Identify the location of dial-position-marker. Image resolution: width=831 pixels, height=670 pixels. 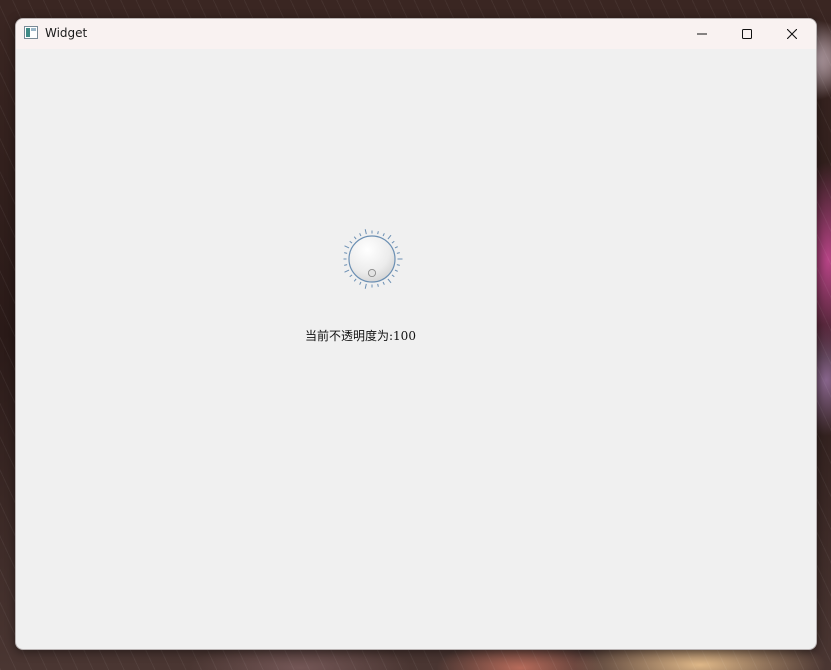
(372, 273).